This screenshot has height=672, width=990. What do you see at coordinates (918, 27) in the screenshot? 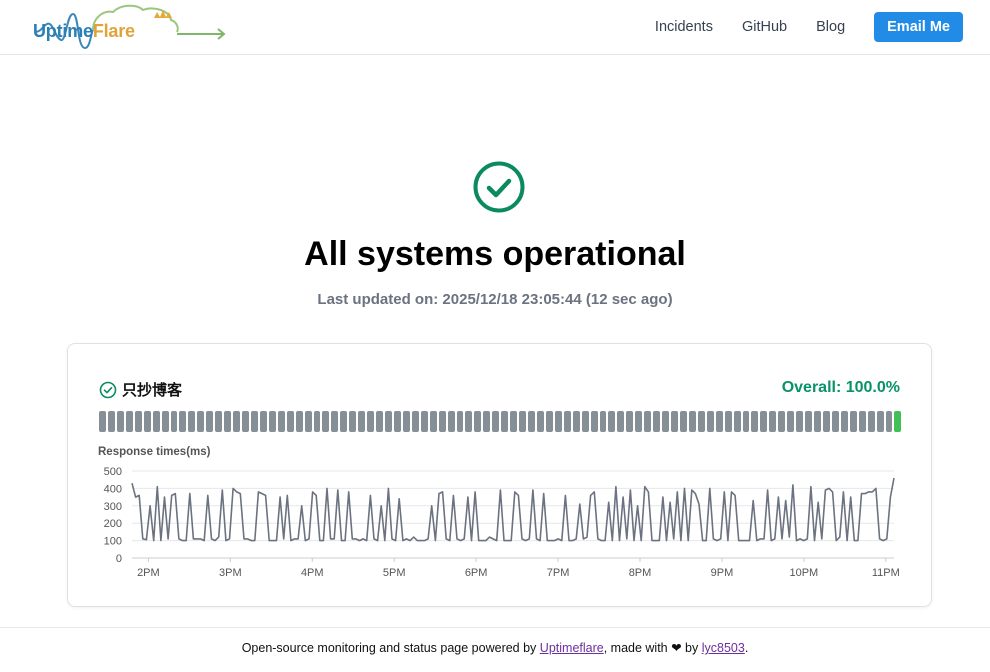
I see `email-me-button: Email Me` at bounding box center [918, 27].